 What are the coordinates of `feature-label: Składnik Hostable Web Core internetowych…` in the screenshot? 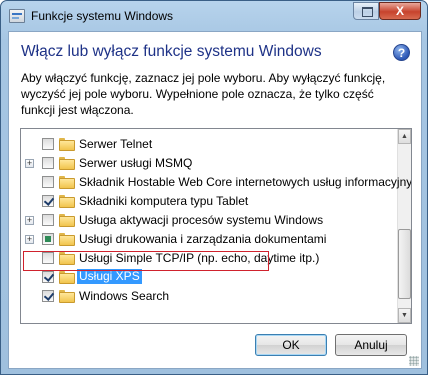 It's located at (245, 182).